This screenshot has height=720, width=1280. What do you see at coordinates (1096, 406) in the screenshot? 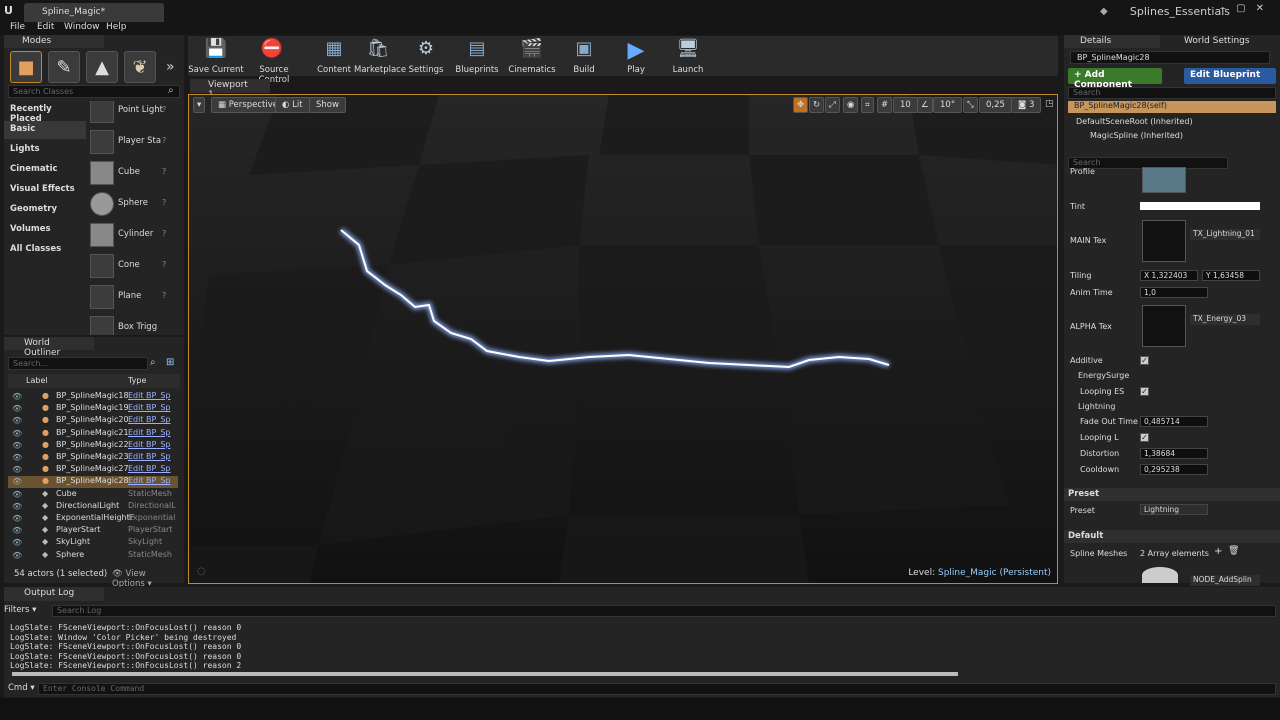
I see `category-lightning: Lightning` at bounding box center [1096, 406].